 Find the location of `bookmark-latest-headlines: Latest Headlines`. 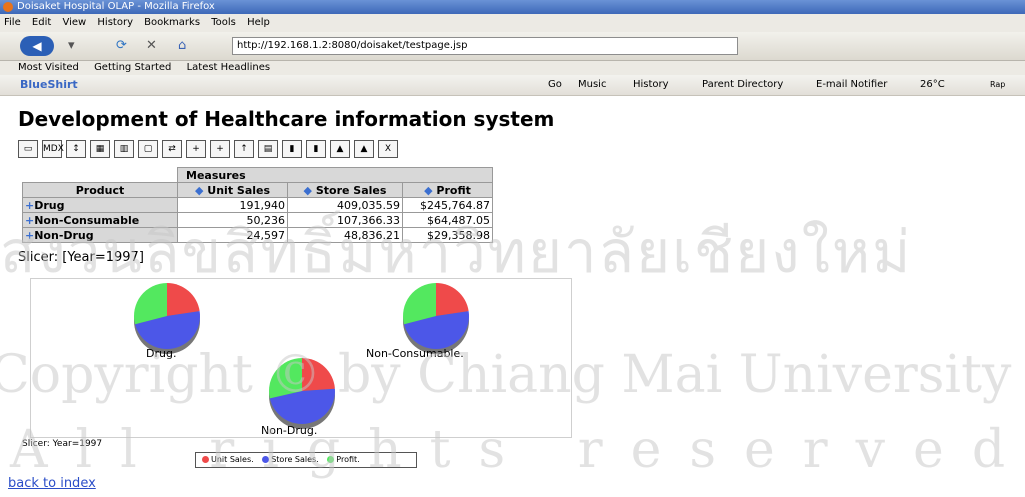

bookmark-latest-headlines: Latest Headlines is located at coordinates (229, 67).